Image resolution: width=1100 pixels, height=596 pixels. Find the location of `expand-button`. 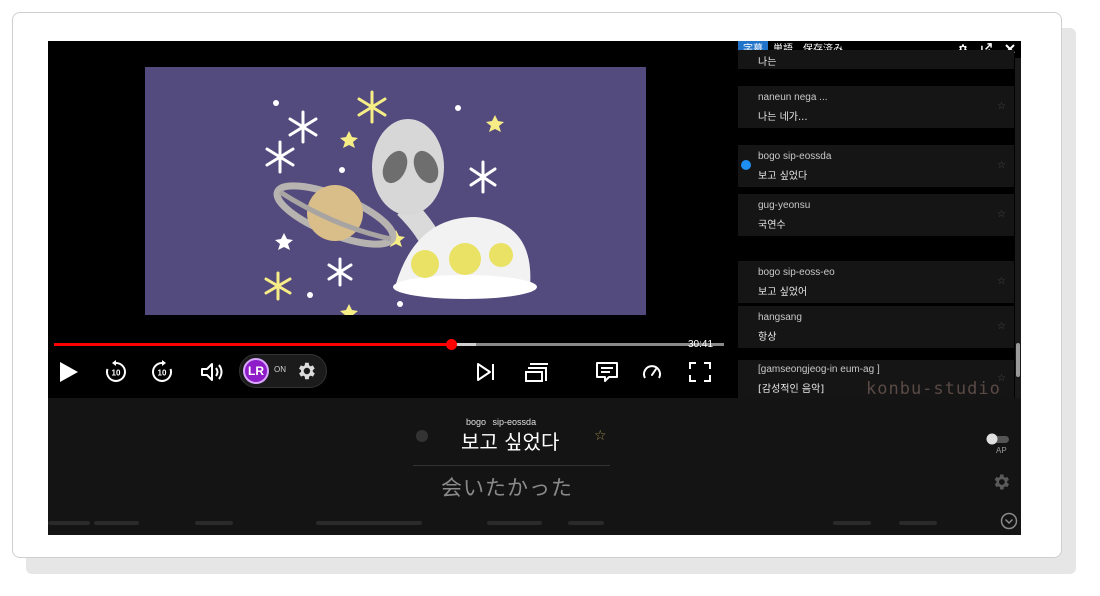

expand-button is located at coordinates (1009, 521).